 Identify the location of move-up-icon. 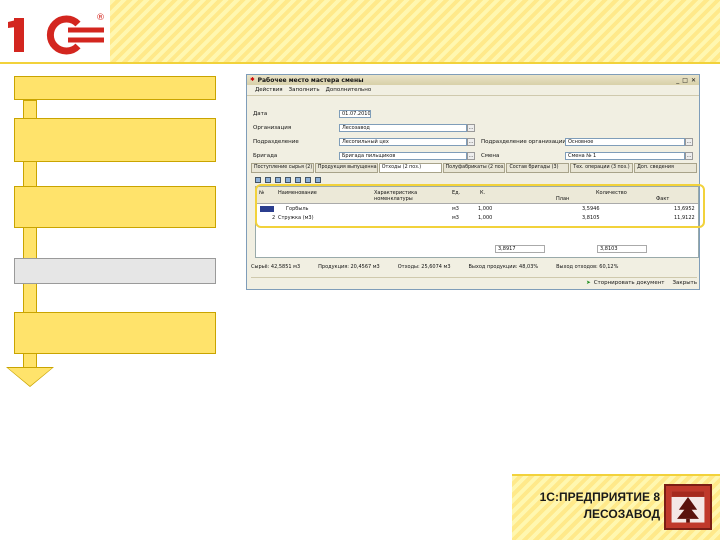
(298, 180).